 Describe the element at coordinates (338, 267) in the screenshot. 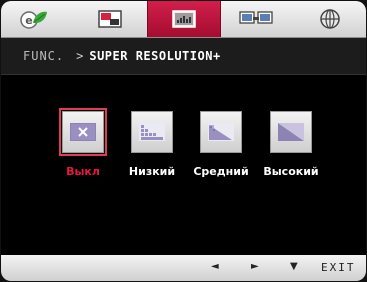

I see `exit-button: EXIT` at that location.